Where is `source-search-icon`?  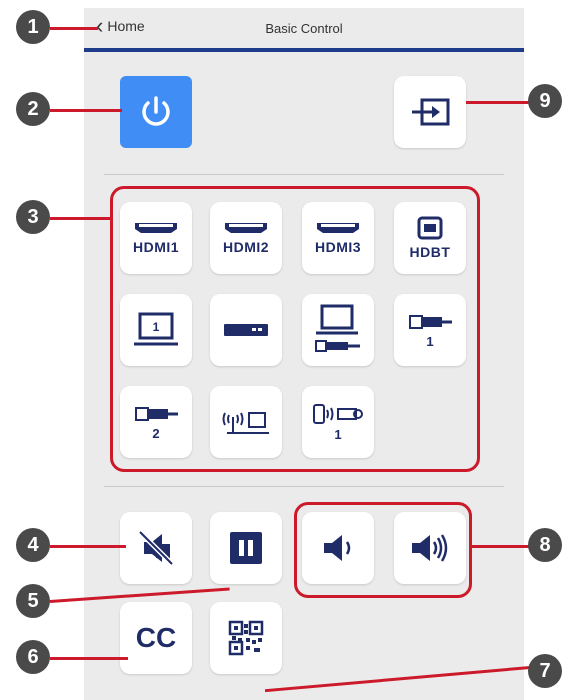 source-search-icon is located at coordinates (431, 112).